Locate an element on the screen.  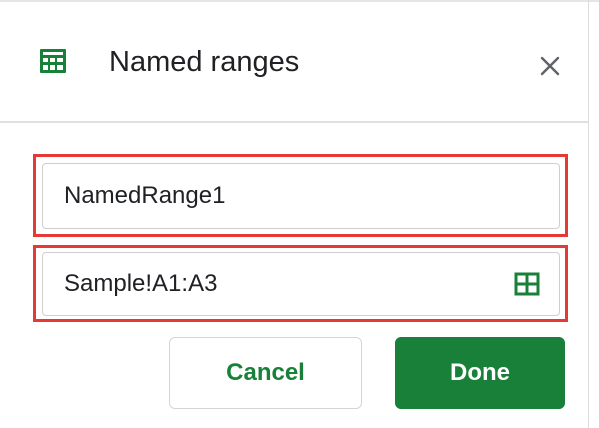
panel-title: Named ranges is located at coordinates (204, 62).